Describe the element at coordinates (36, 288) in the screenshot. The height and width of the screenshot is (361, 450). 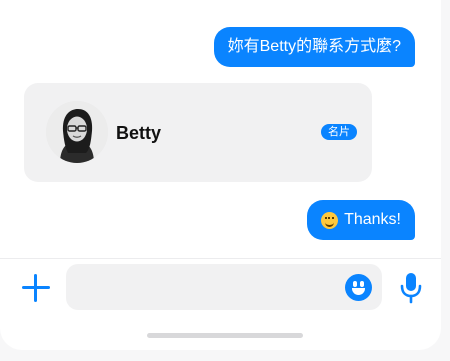
I see `plus-icon` at that location.